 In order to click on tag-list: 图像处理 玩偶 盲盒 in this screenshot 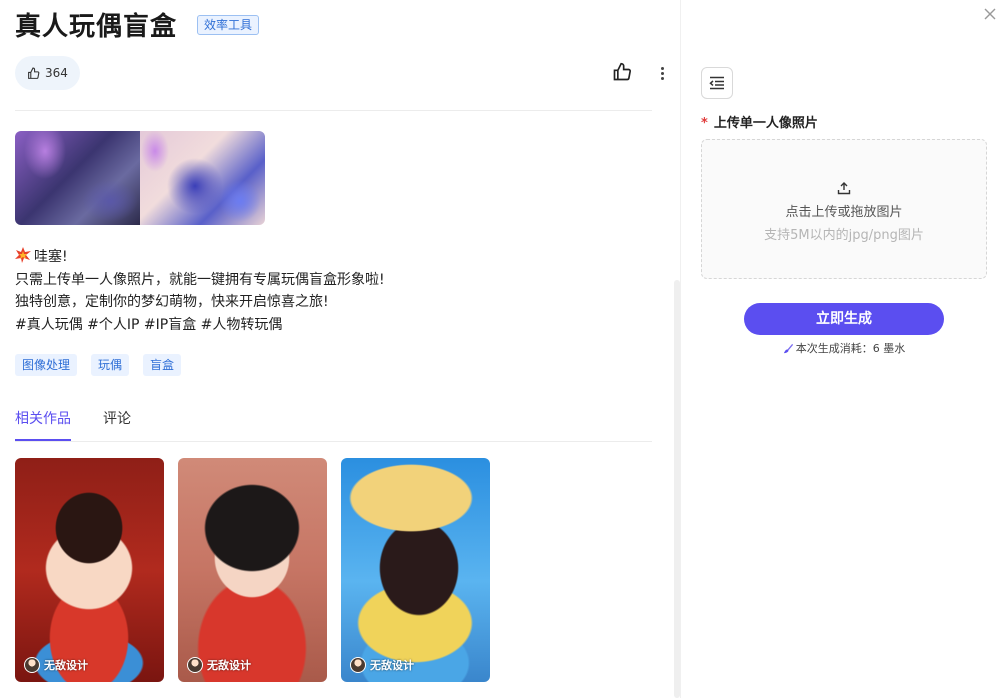, I will do `click(98, 365)`.